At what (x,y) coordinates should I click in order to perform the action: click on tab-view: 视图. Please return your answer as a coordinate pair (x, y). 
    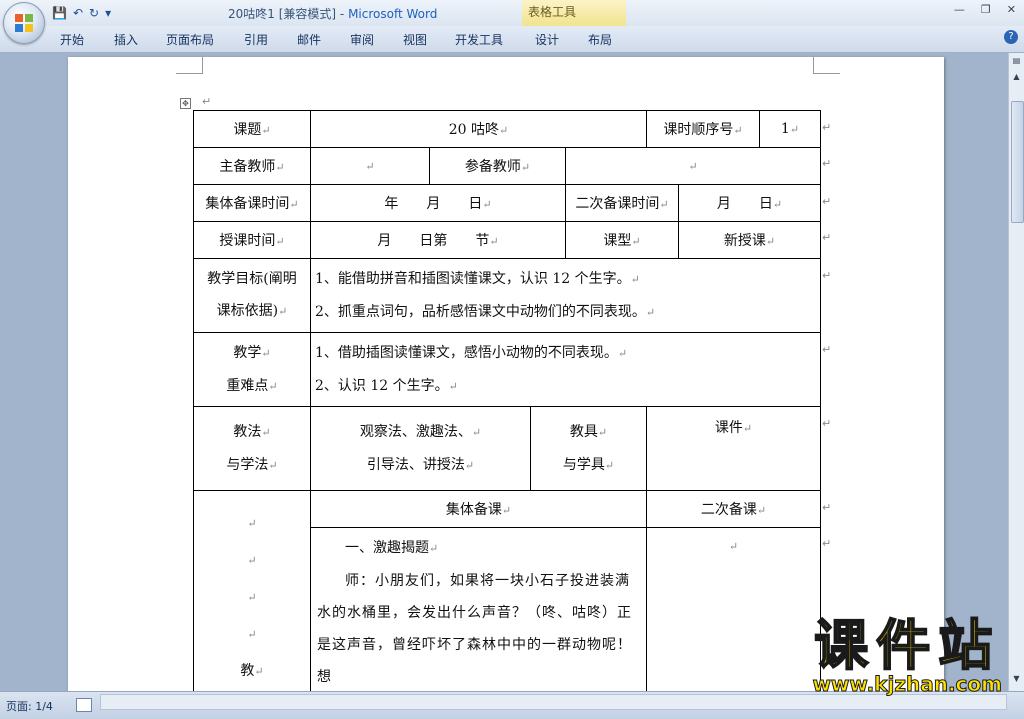
    Looking at the image, I should click on (415, 39).